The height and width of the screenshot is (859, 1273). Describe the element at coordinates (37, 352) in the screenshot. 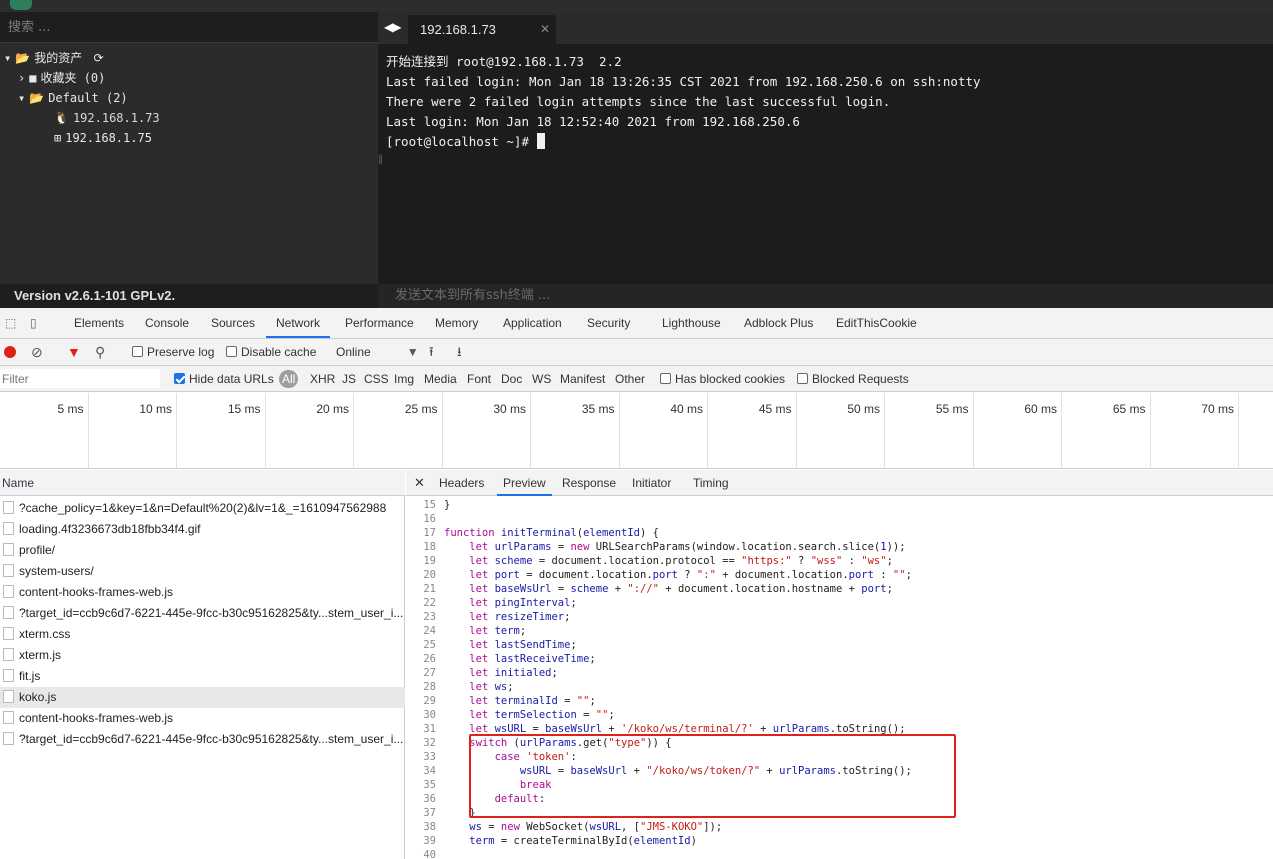

I see `clear-icon: ⊘` at that location.